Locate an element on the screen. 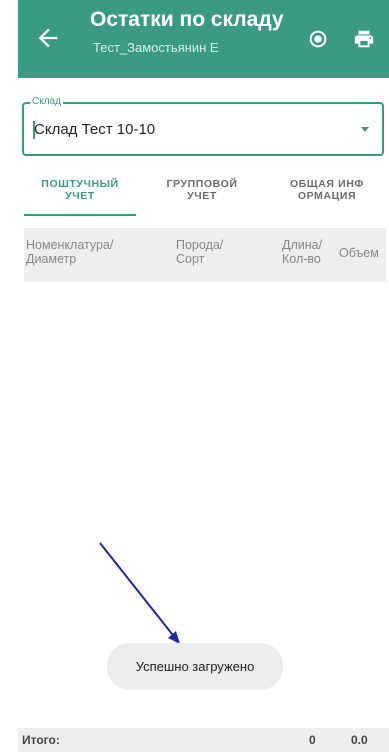 This screenshot has width=389, height=752. totals-label: Итого: is located at coordinates (41, 740).